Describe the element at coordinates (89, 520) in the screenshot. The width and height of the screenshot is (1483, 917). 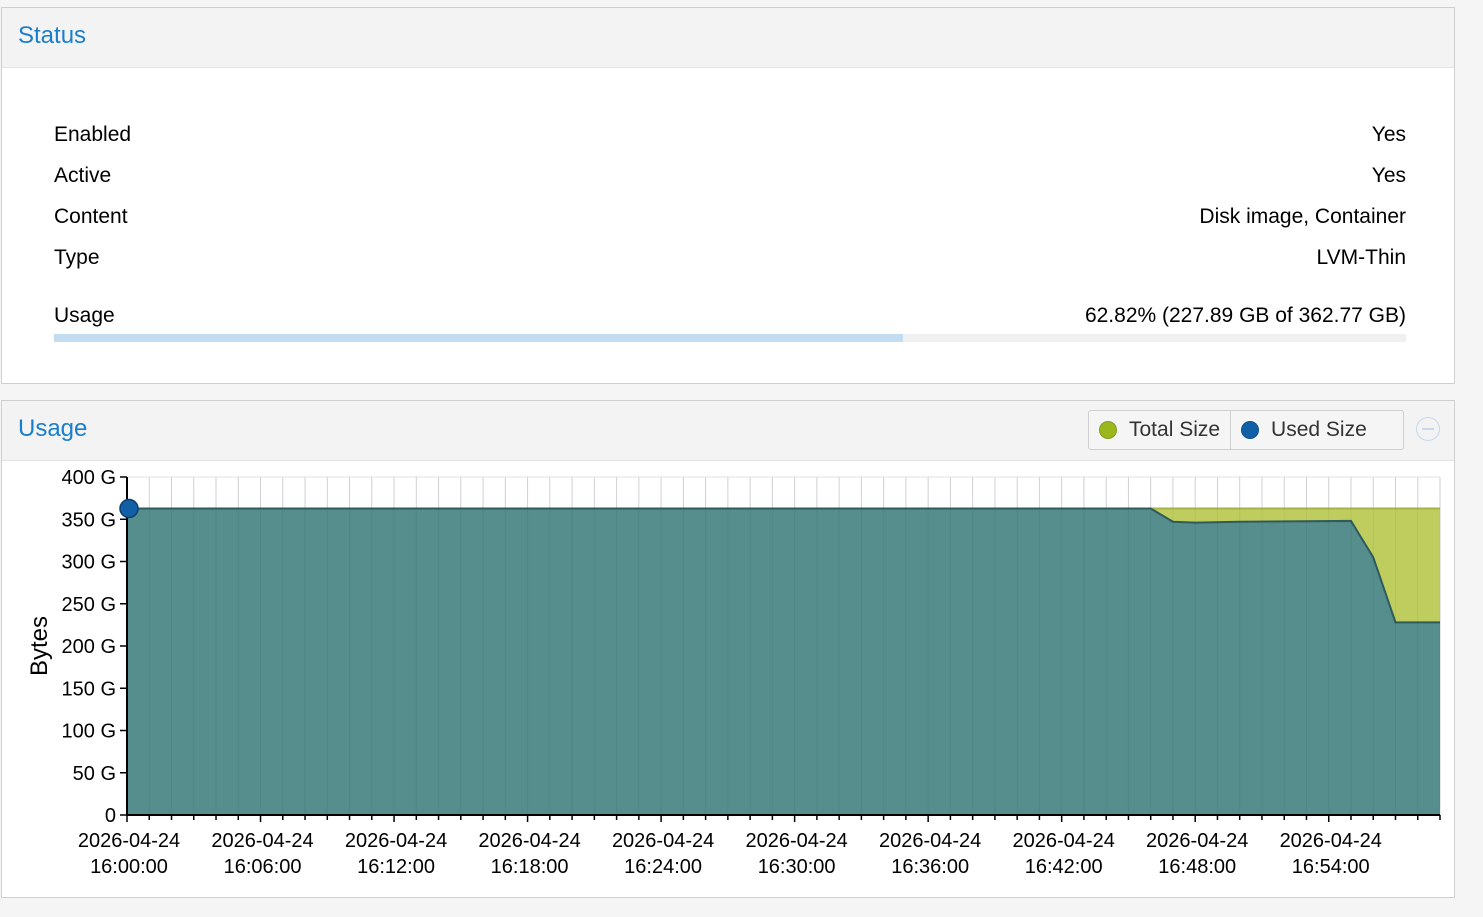
I see `y-tick-label: 350 G` at that location.